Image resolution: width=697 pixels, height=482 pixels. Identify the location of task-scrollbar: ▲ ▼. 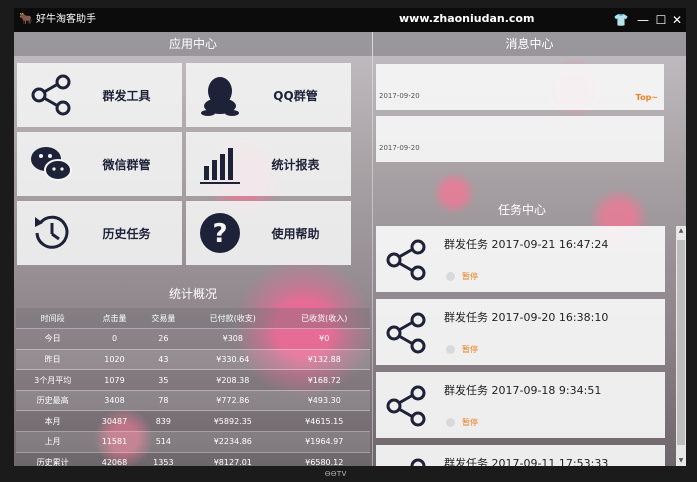
(681, 346).